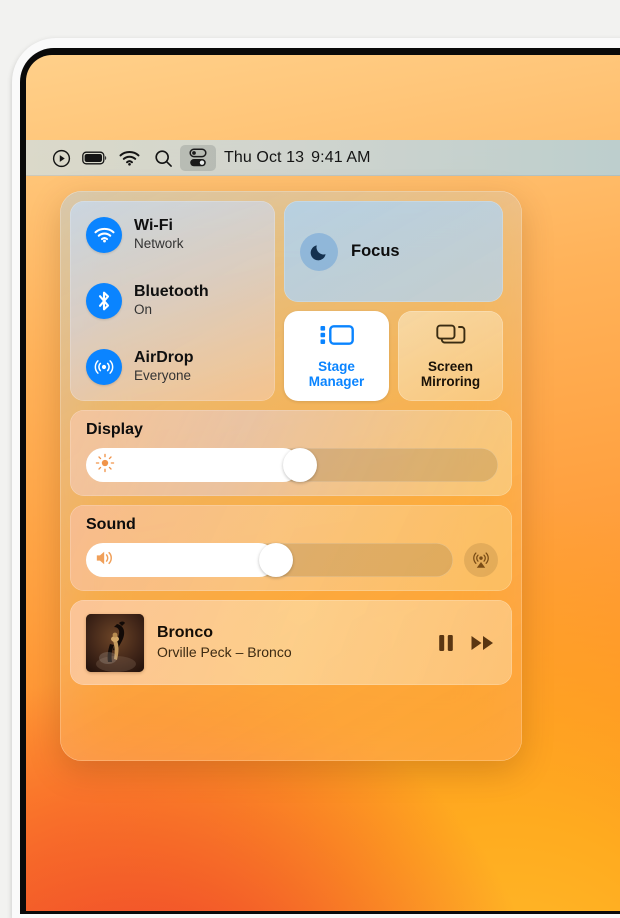 The width and height of the screenshot is (620, 918). Describe the element at coordinates (393, 356) in the screenshot. I see `tiles-row: Stage Manager Screen Mirroring` at that location.